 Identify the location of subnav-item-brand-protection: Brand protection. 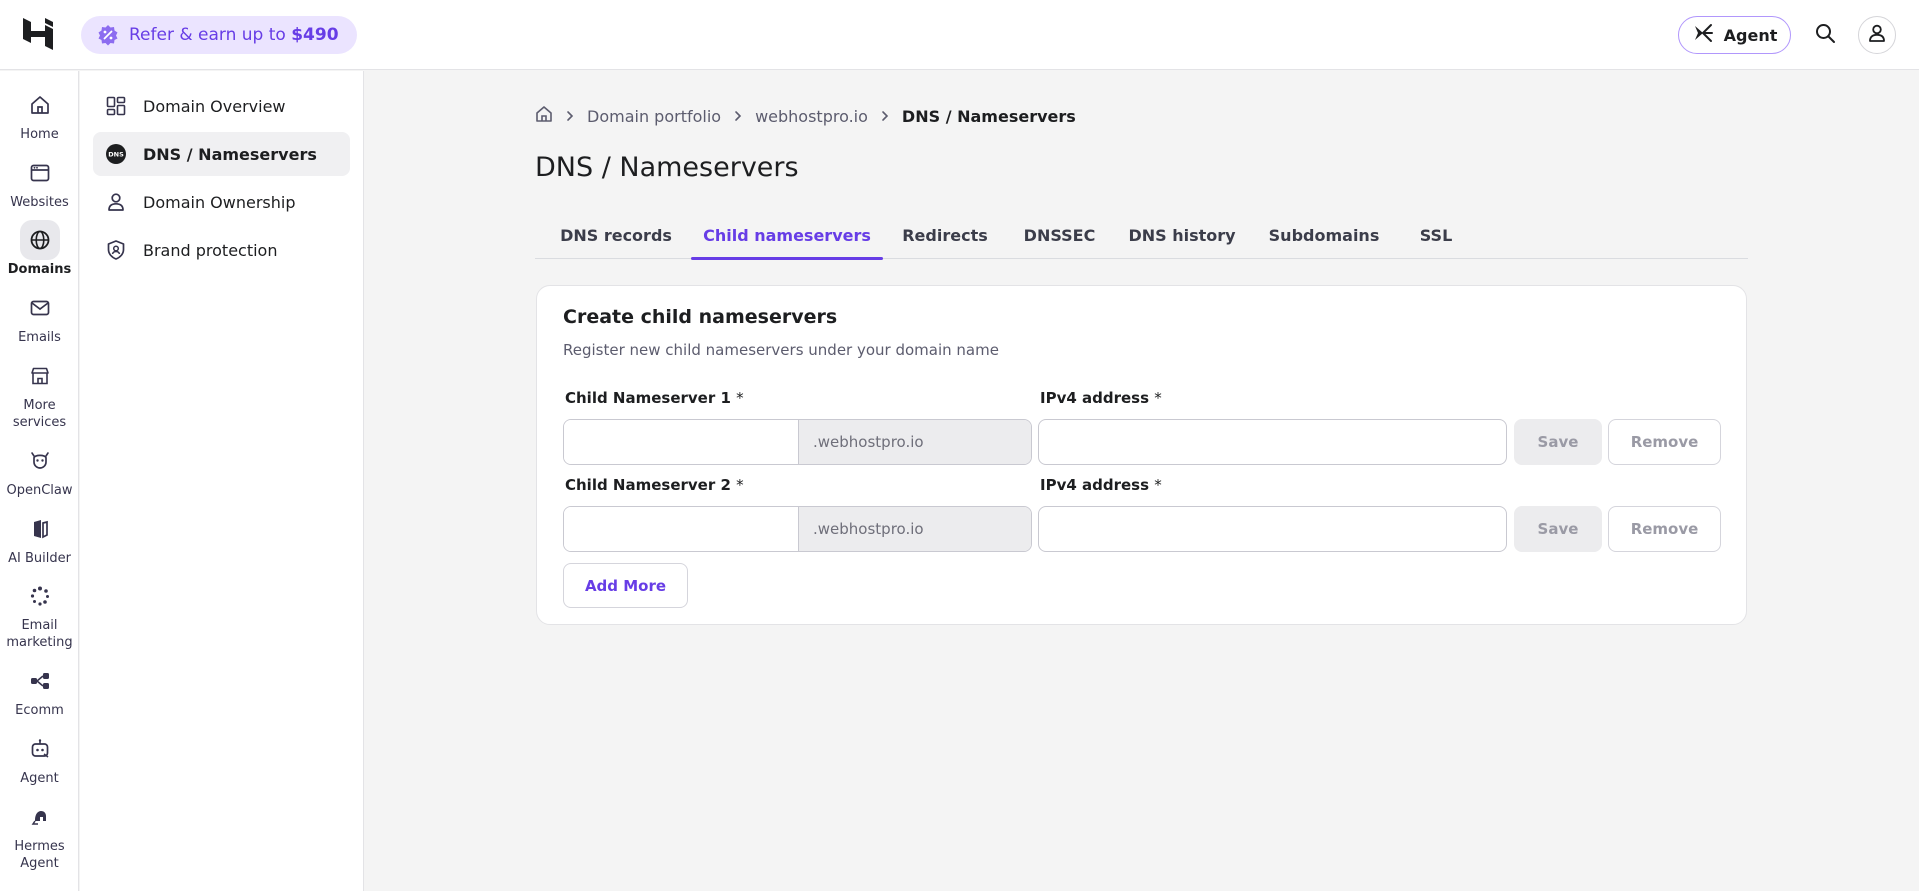
(221, 250).